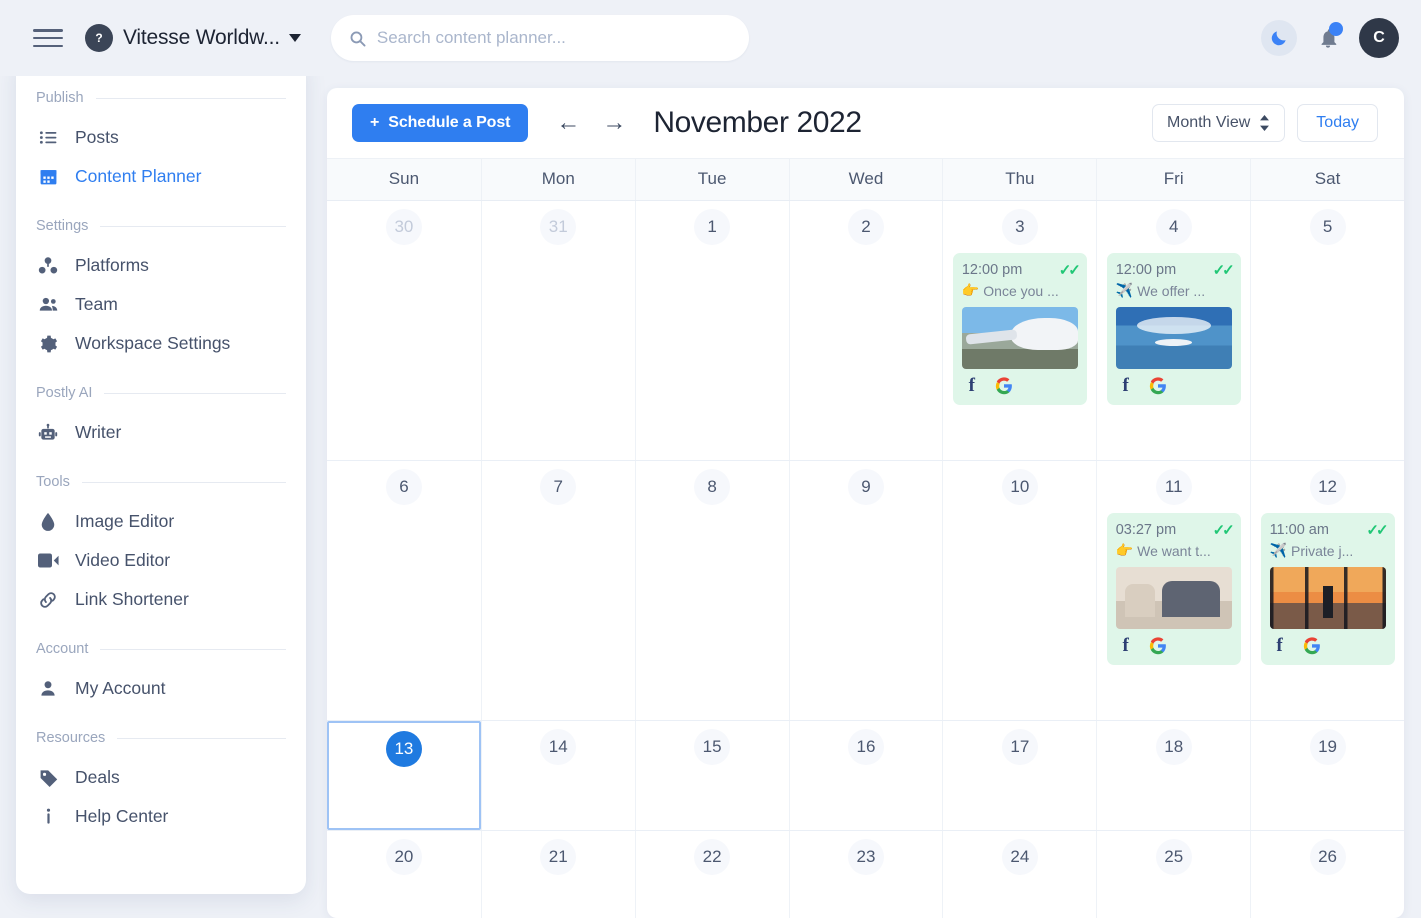  Describe the element at coordinates (1173, 227) in the screenshot. I see `day-number: 4` at that location.